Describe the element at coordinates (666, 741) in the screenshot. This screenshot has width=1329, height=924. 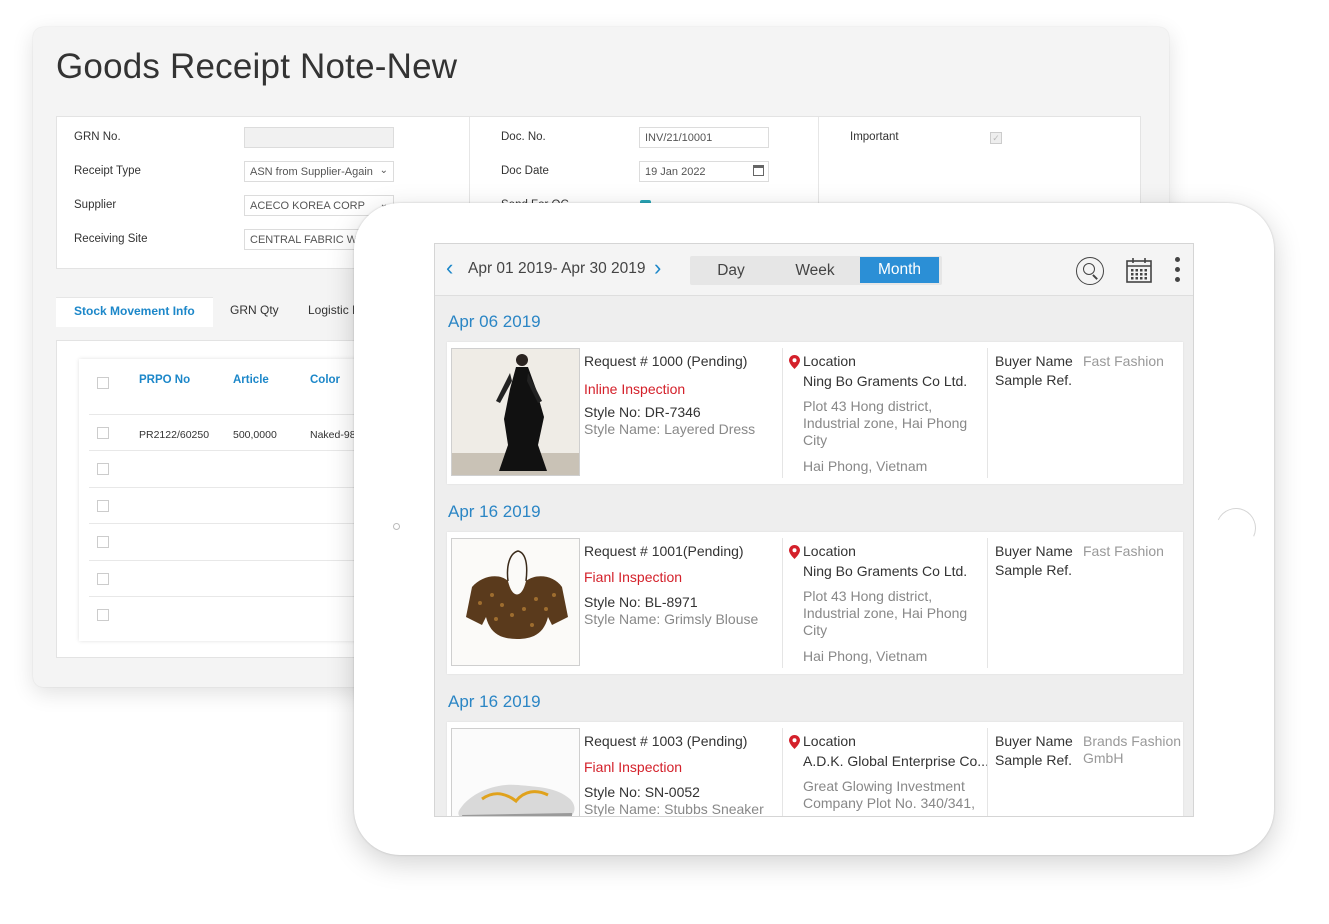
I see `request-number: Request # 1003 (Pending)` at that location.